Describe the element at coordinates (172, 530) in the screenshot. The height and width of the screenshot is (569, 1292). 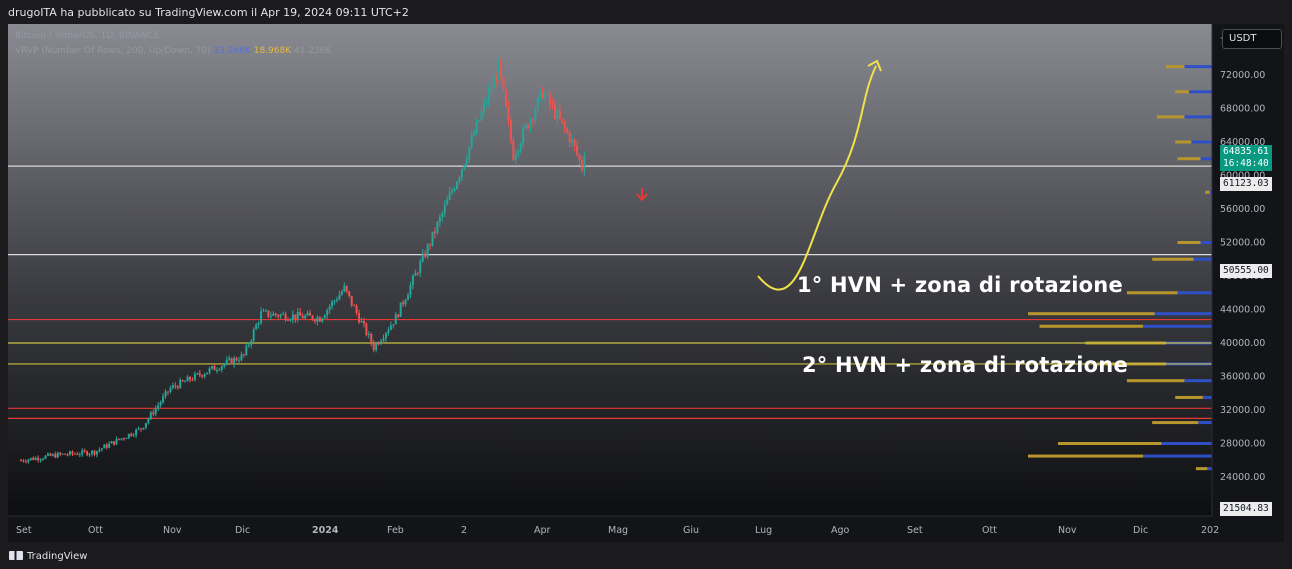
I see `x-tick-label: Nov` at that location.